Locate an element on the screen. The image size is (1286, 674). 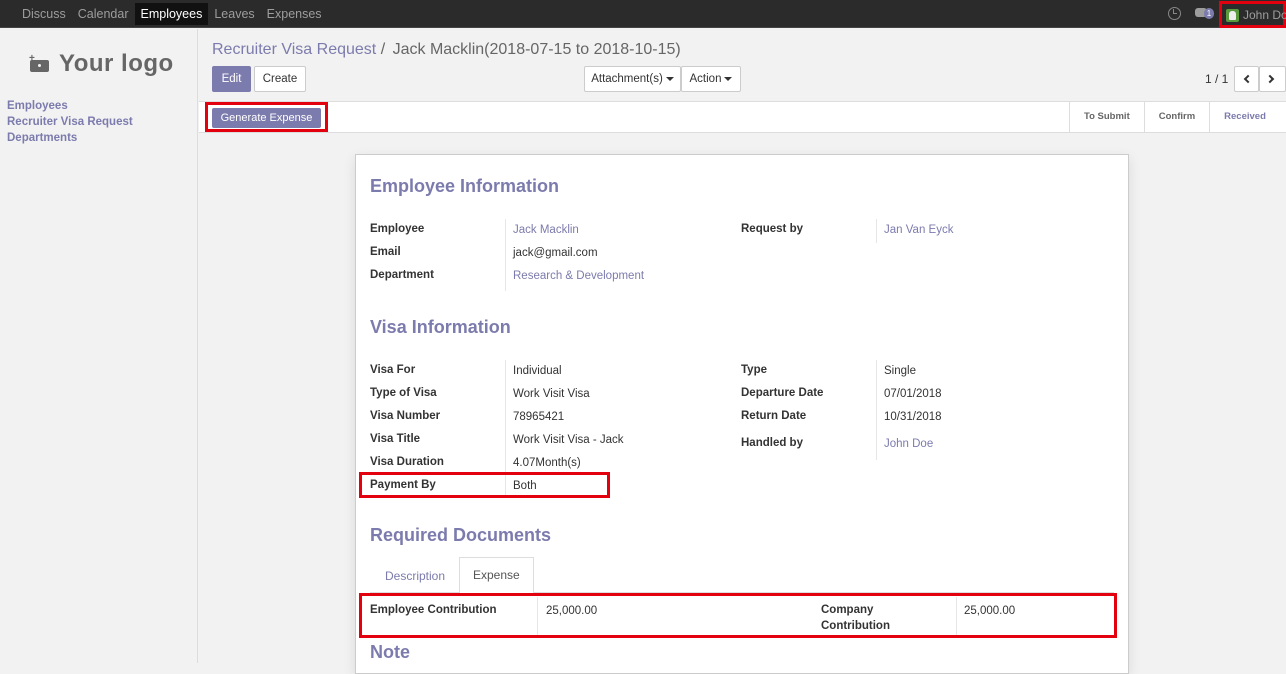
activity-clock-icon is located at coordinates (1174, 13).